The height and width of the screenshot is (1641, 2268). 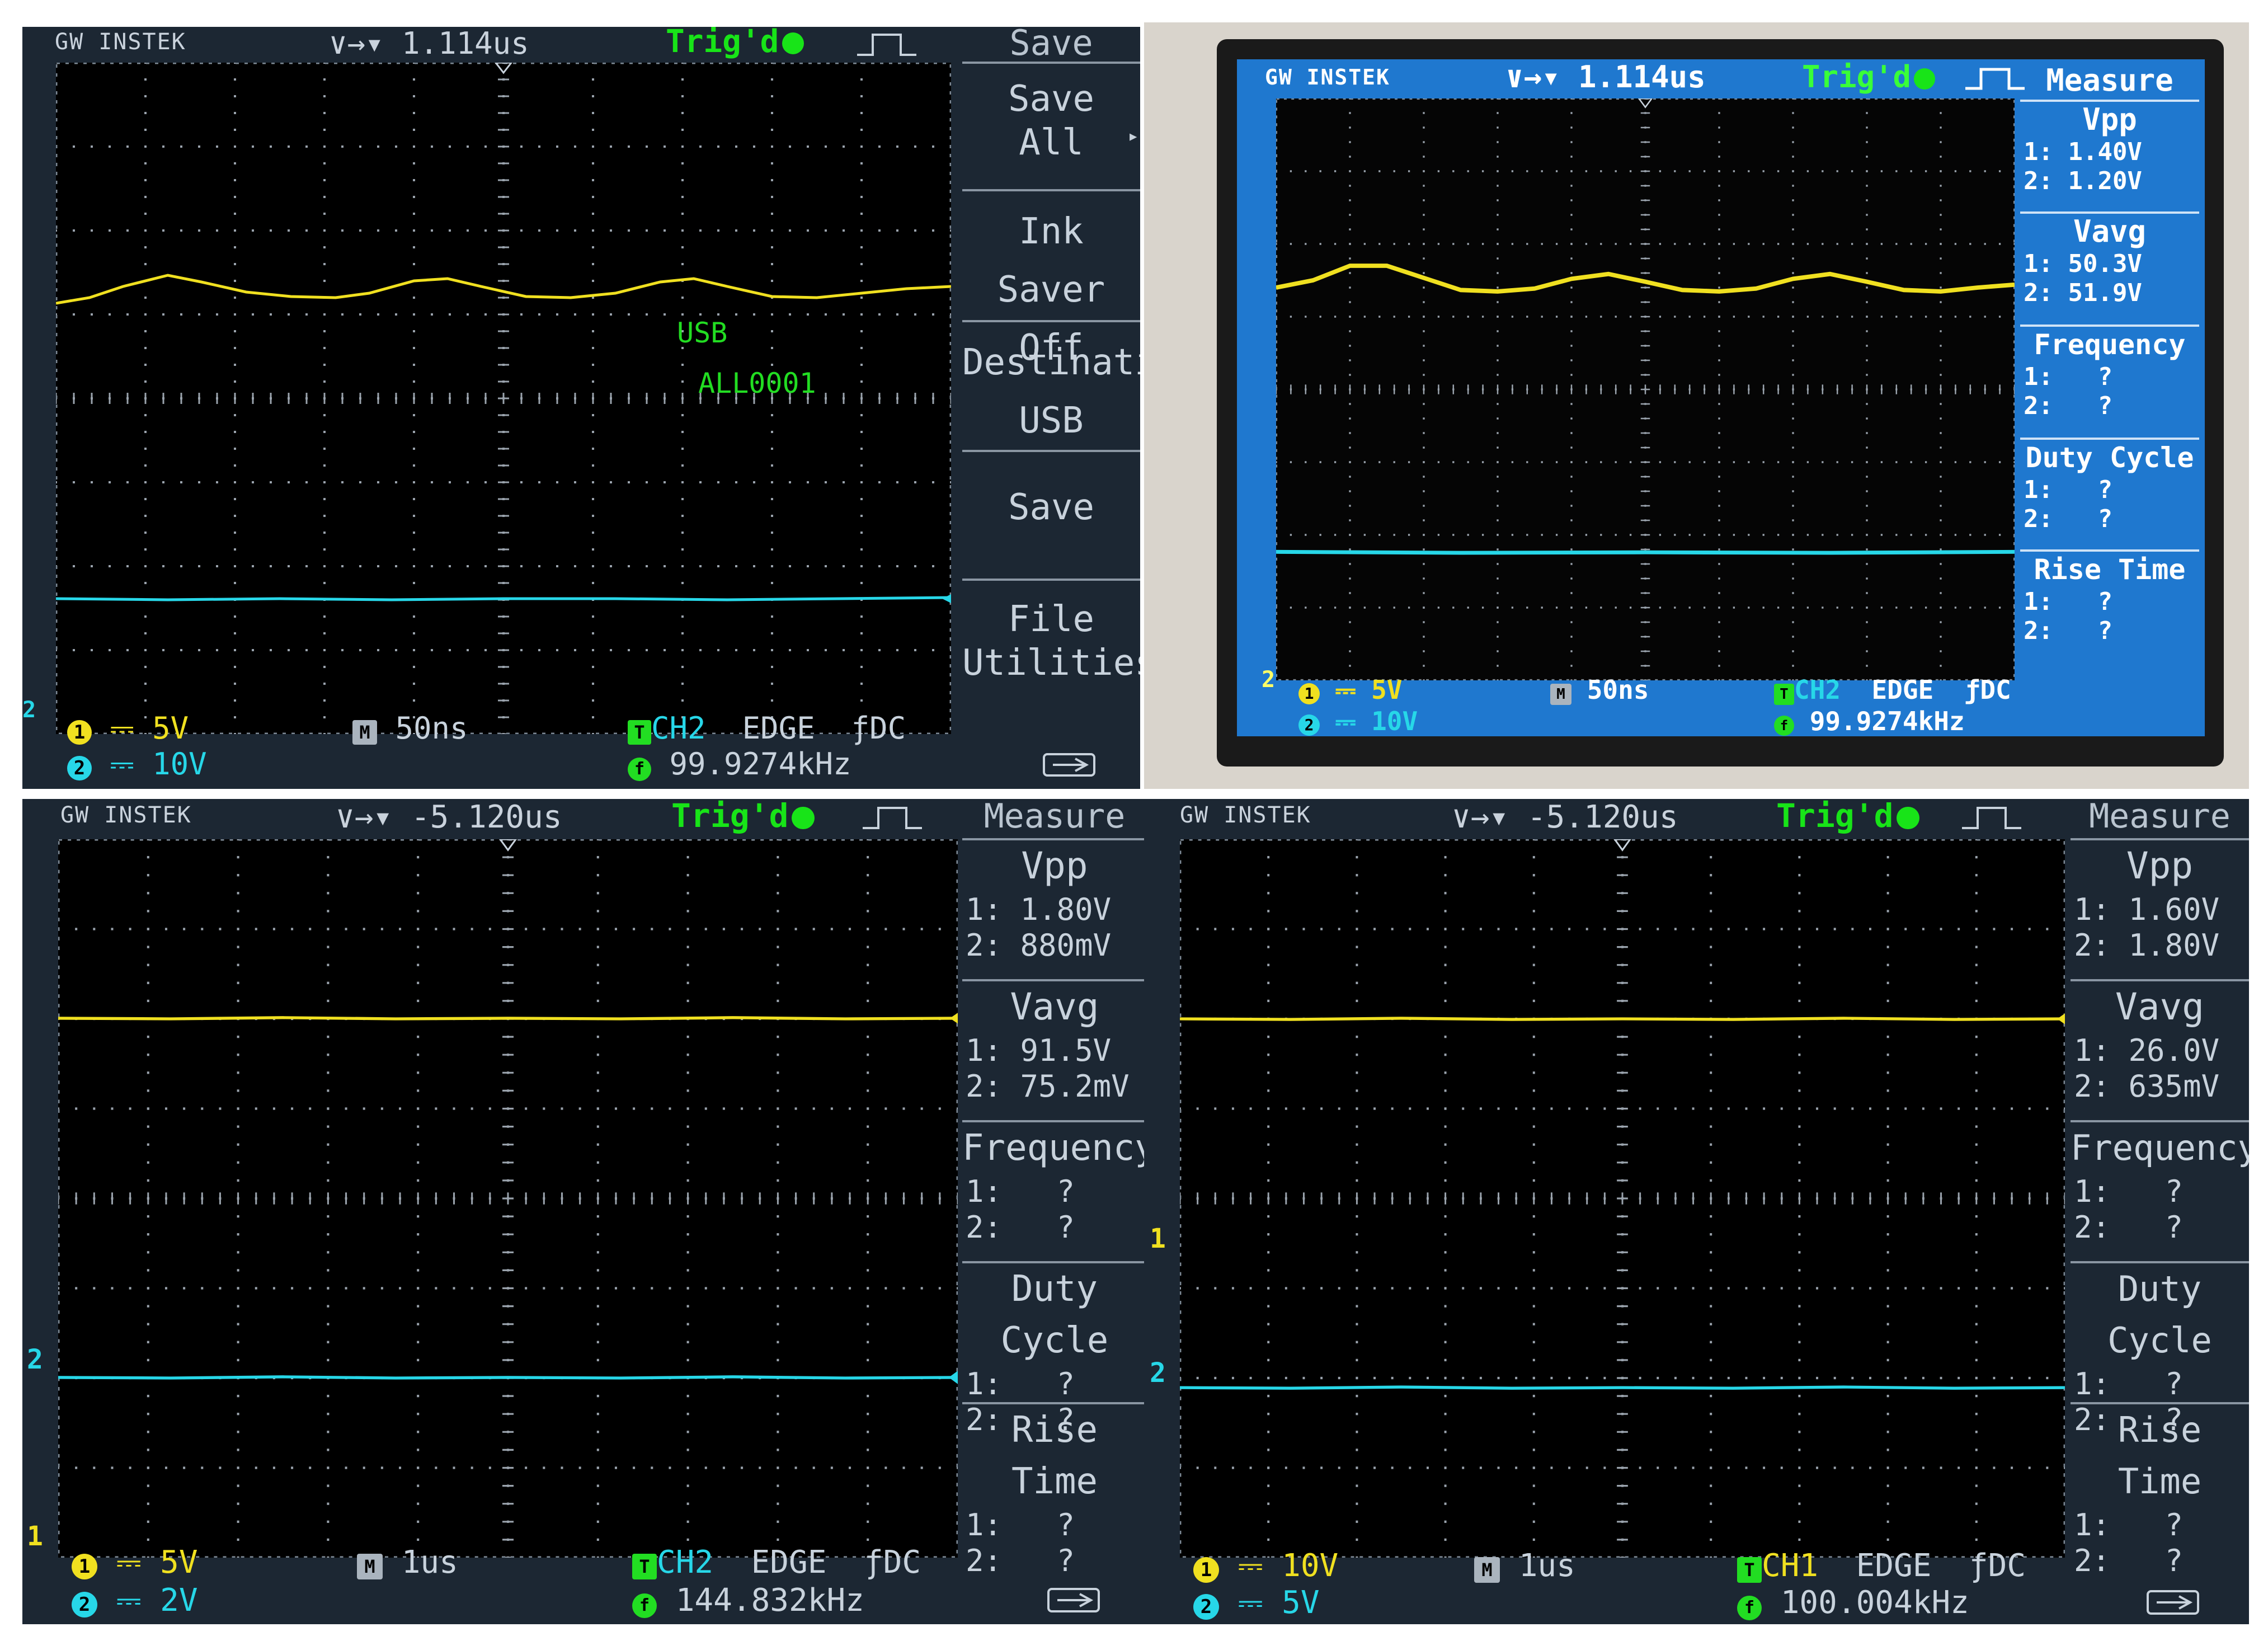 What do you see at coordinates (1039, 946) in the screenshot?
I see `measurement-ch2-value: 2: 880mV` at bounding box center [1039, 946].